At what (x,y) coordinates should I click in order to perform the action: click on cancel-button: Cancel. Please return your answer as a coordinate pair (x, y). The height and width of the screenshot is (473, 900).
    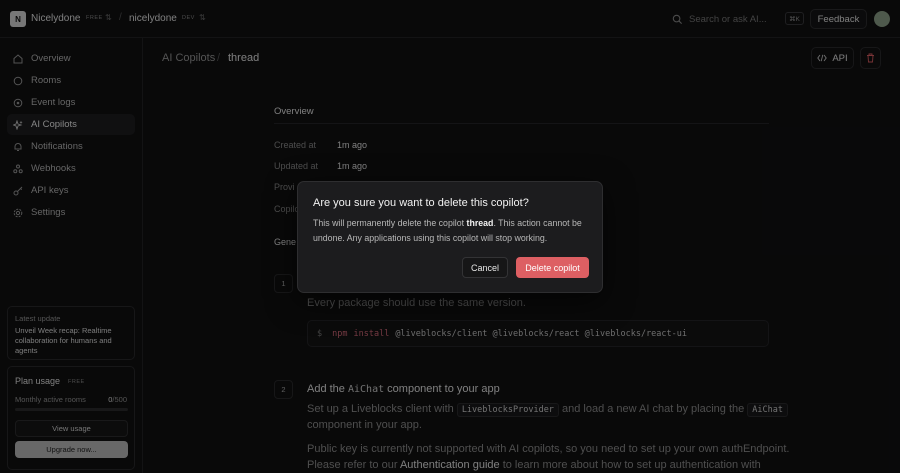
    Looking at the image, I should click on (485, 267).